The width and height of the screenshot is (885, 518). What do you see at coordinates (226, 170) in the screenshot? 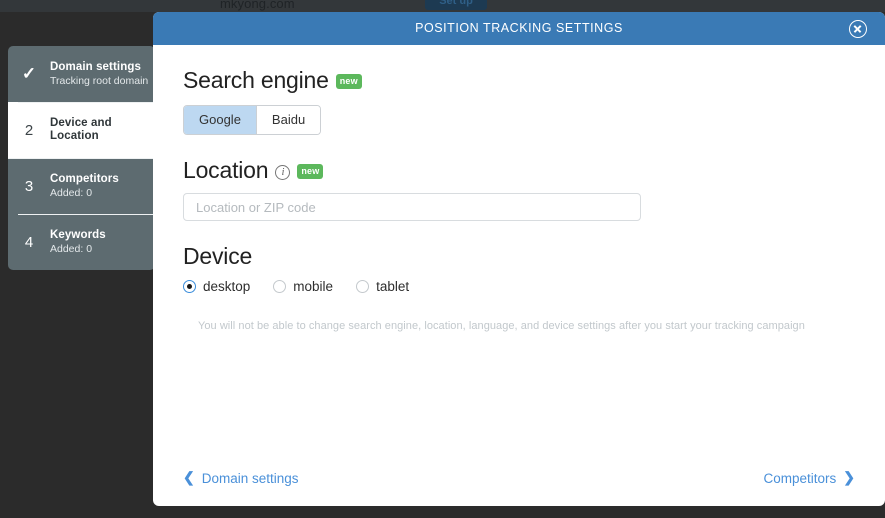
I see `location-heading-text: Location` at bounding box center [226, 170].